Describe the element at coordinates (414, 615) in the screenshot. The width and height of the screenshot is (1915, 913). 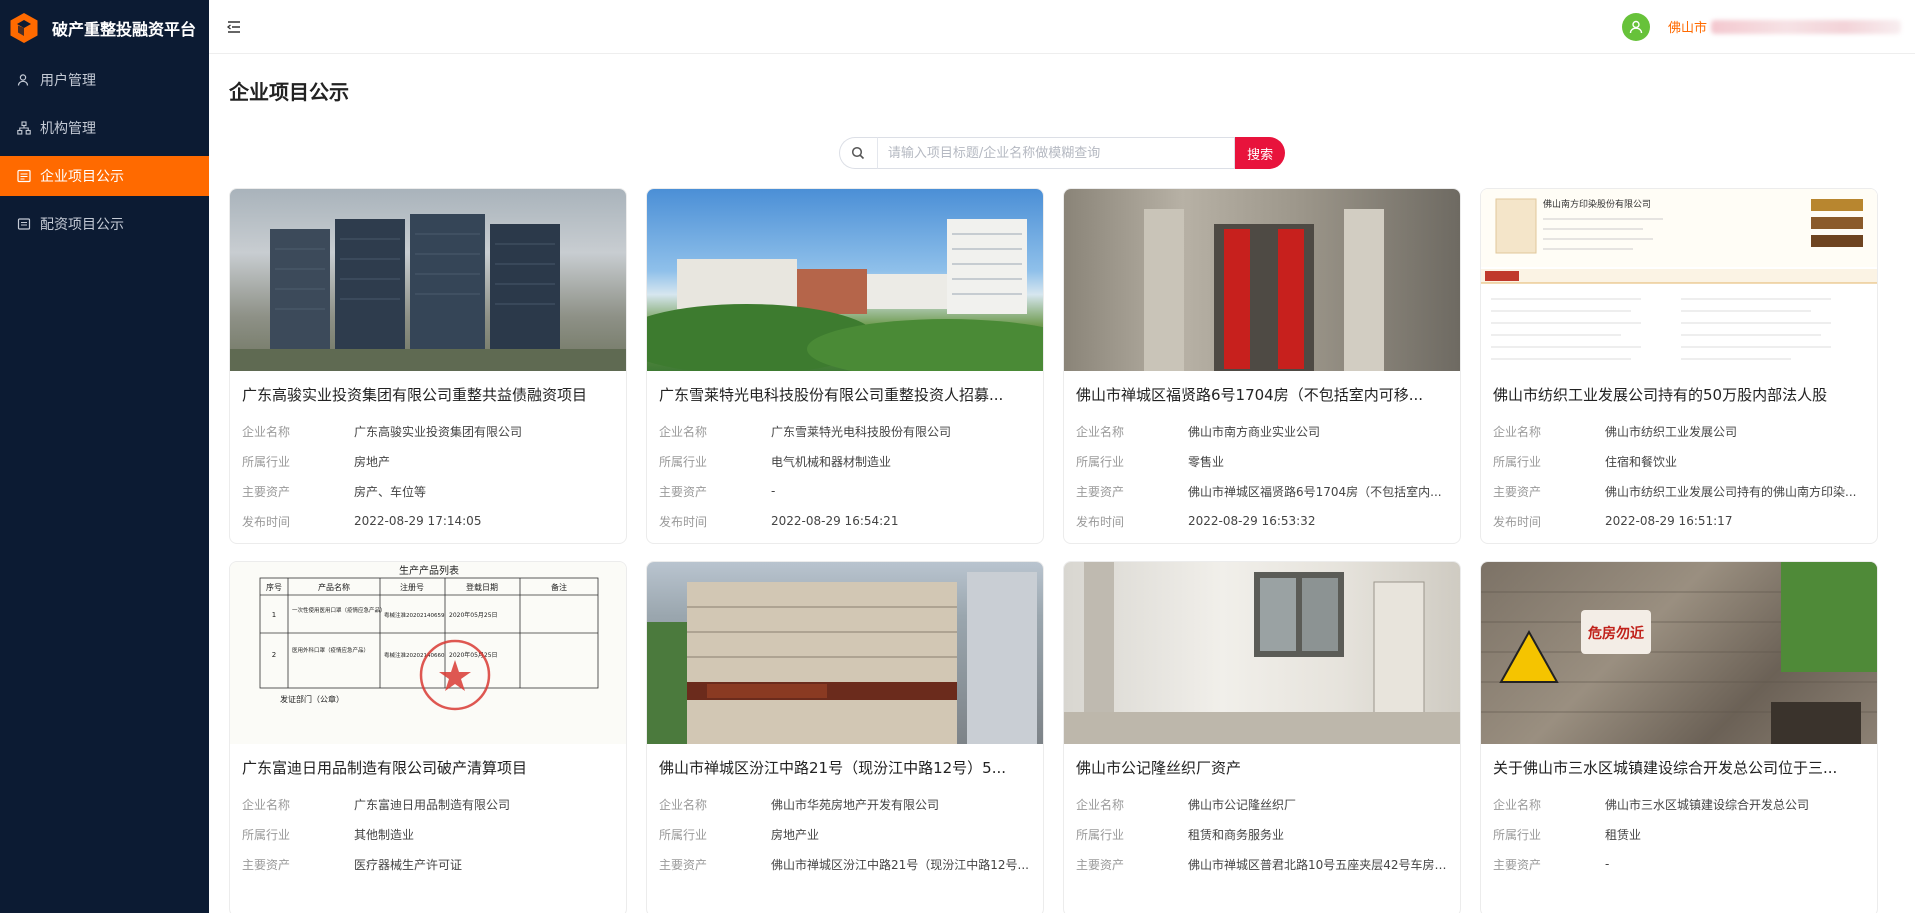
I see `doc-cell: 粤械注准20202140659` at that location.